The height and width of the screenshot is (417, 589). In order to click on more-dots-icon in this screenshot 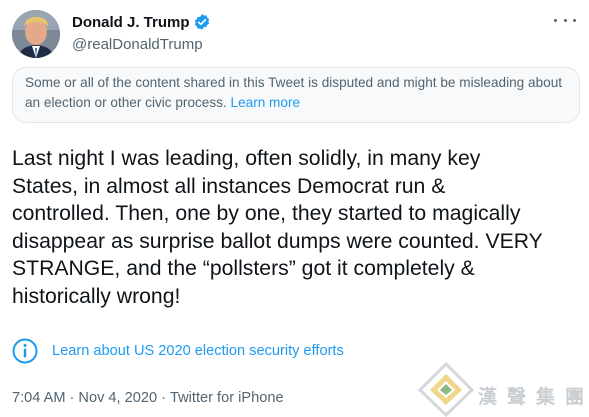, I will do `click(565, 20)`.